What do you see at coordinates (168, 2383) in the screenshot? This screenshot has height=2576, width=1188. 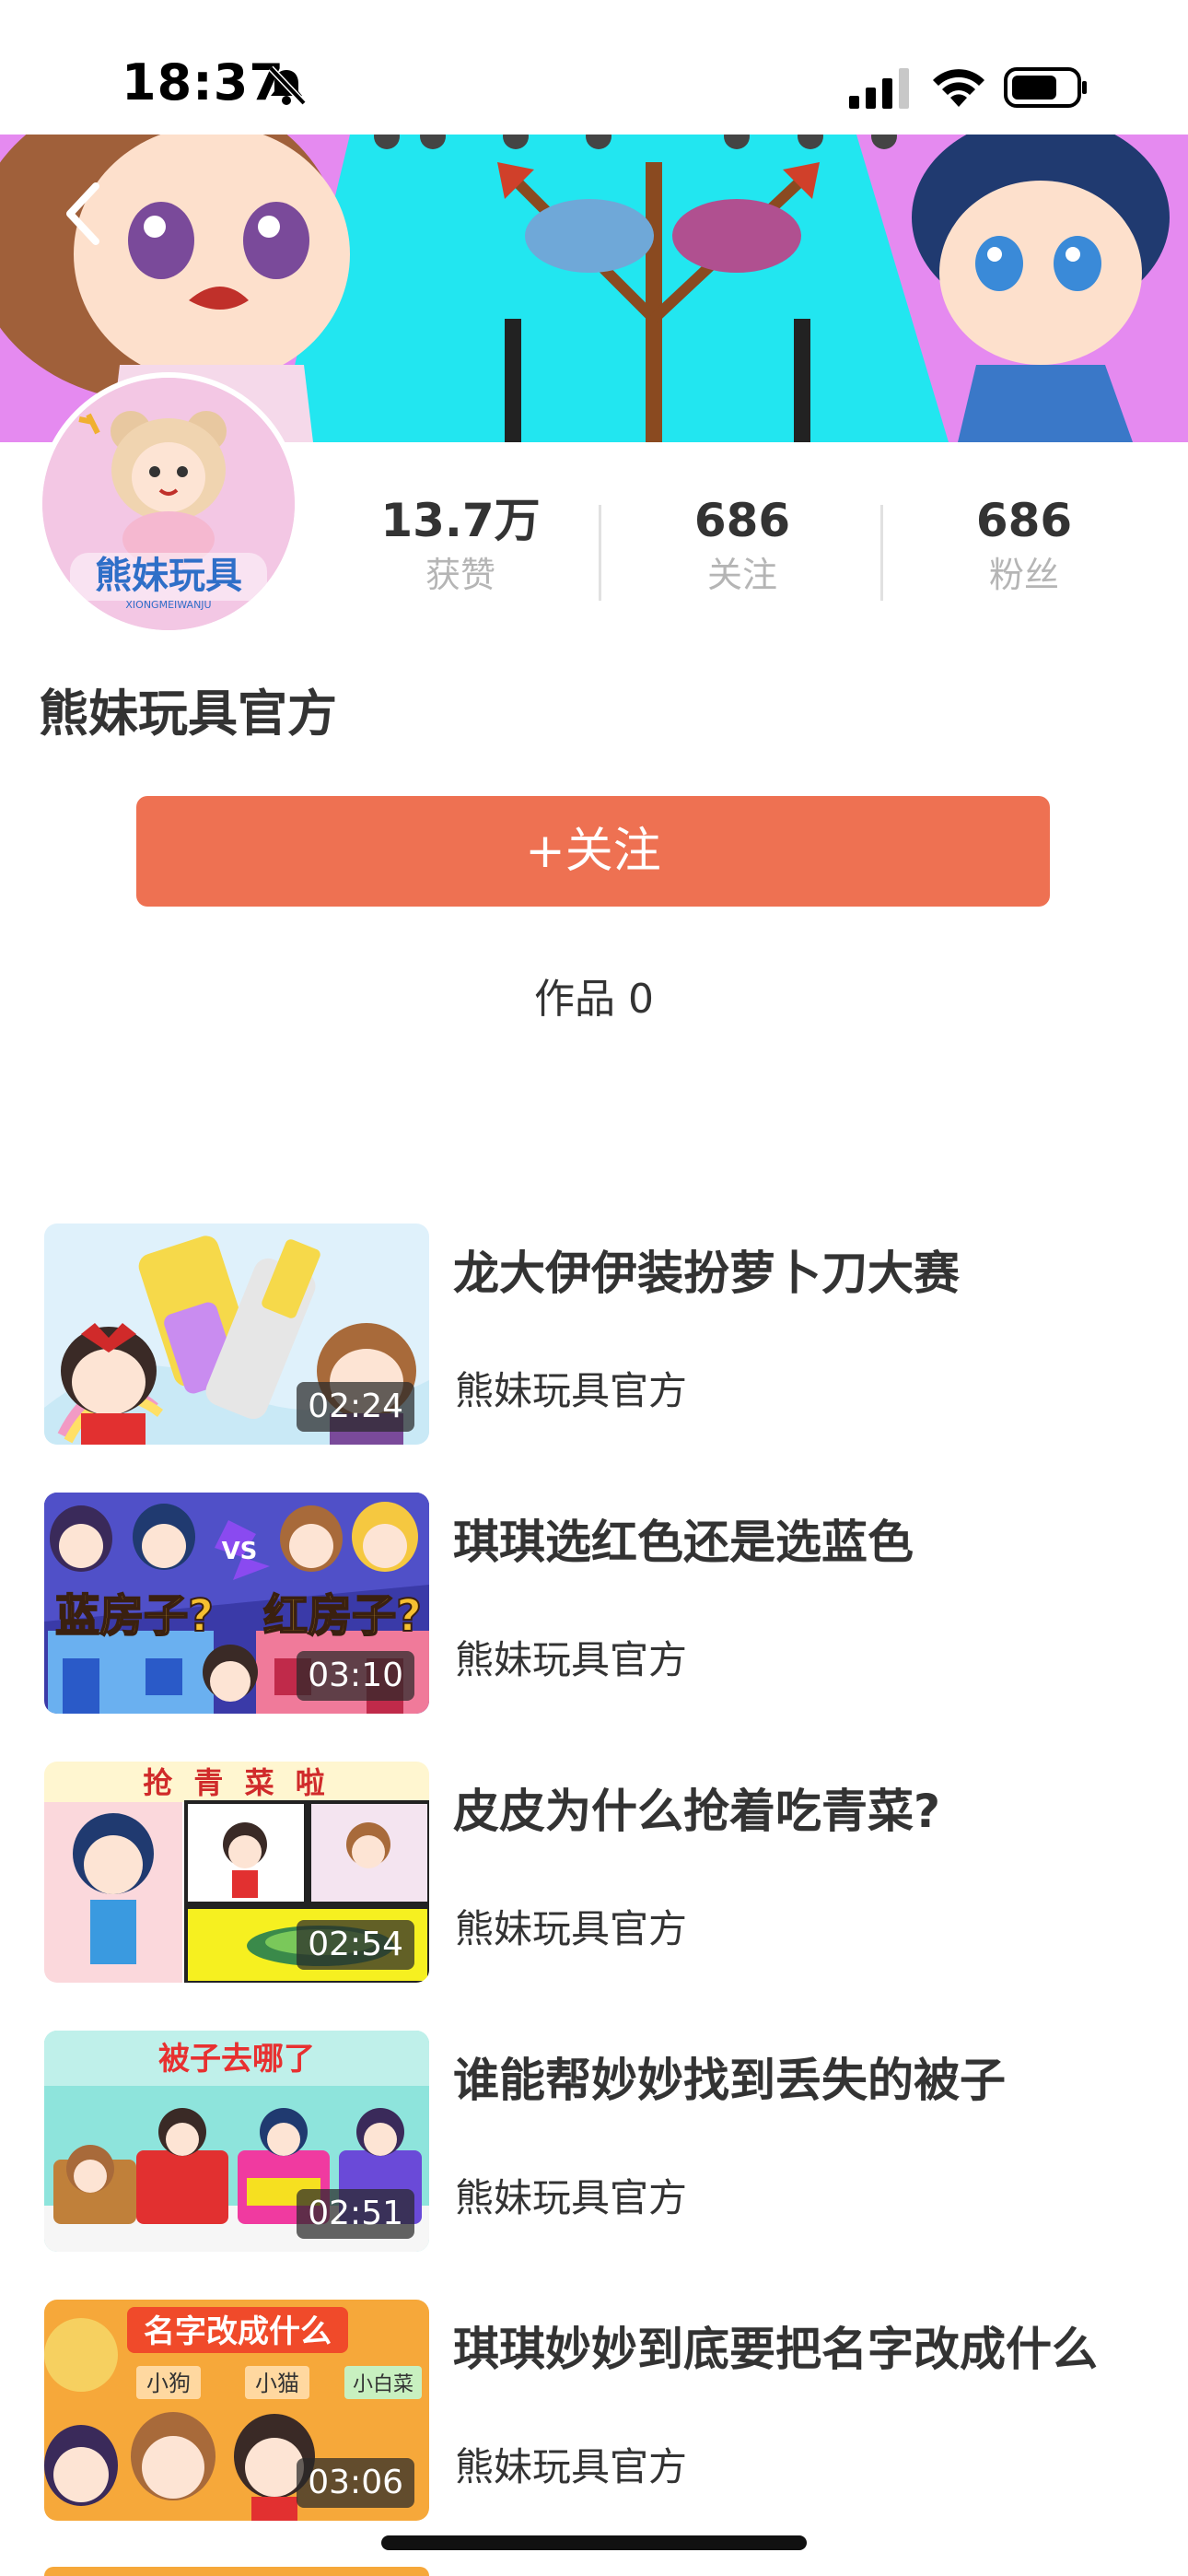 I see `thumbnail-tag: 小狗` at bounding box center [168, 2383].